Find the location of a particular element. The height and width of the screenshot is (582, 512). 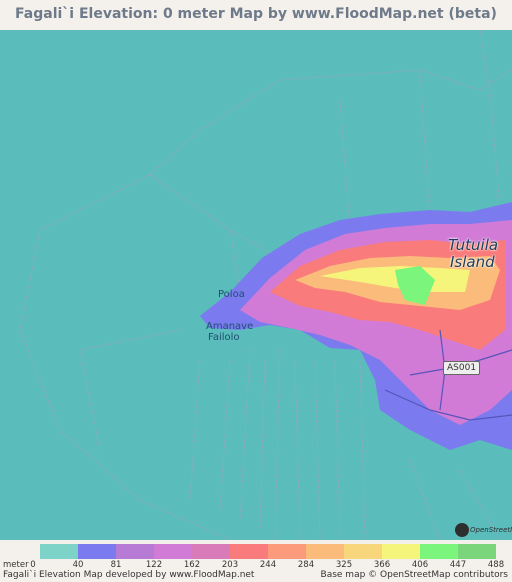

legend-value: 40 is located at coordinates (78, 565).